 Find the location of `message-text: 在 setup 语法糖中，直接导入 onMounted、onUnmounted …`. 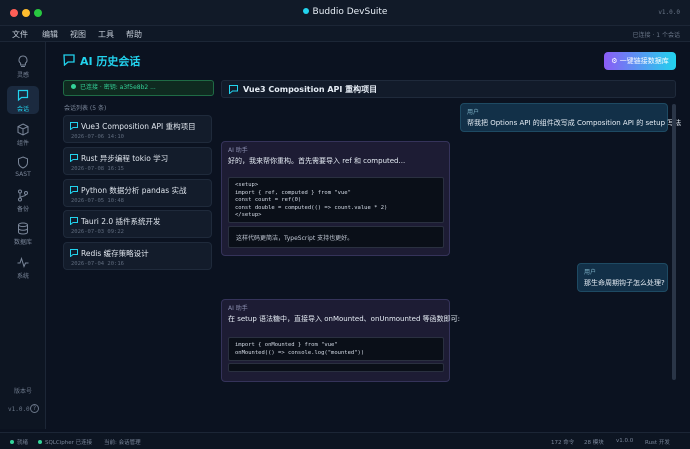

message-text: 在 setup 语法糖中，直接导入 onMounted、onUnmounted … is located at coordinates (344, 319).